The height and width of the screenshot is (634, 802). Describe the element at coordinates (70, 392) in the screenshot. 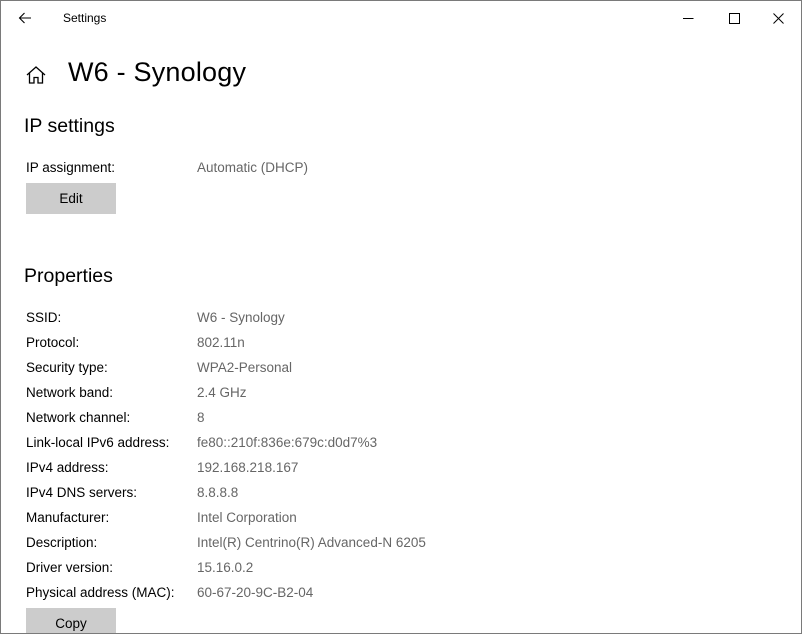

I see `property-label: Network band:` at that location.